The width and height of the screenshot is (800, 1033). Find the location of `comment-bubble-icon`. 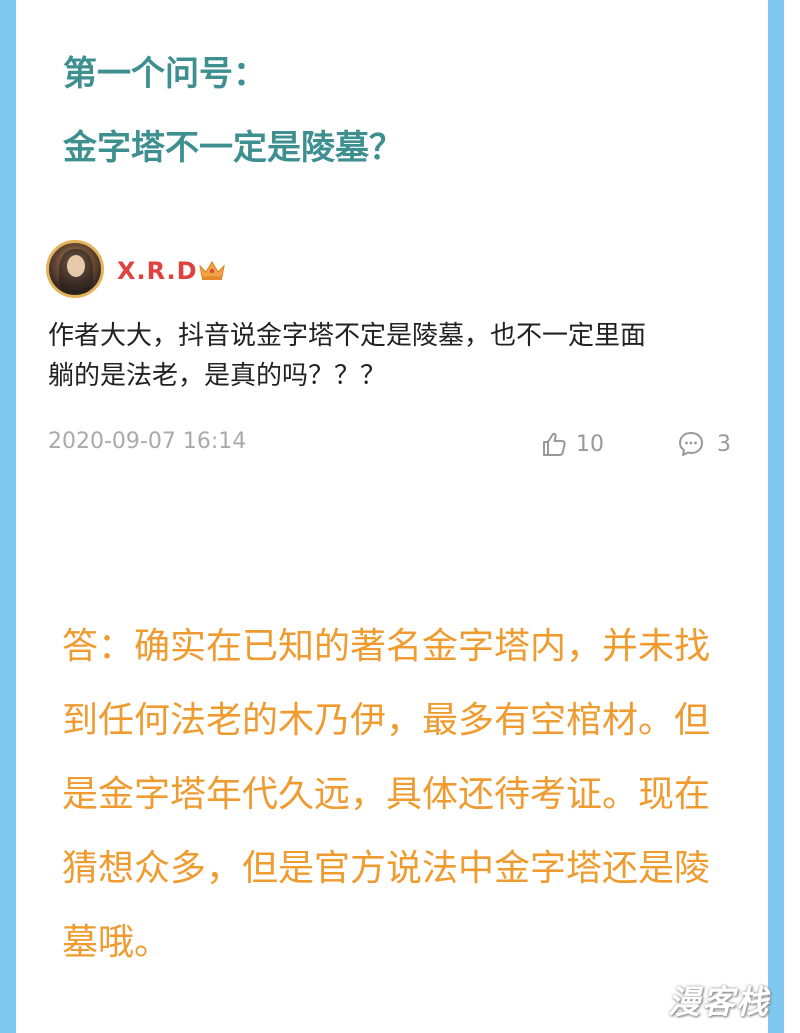

comment-bubble-icon is located at coordinates (691, 444).